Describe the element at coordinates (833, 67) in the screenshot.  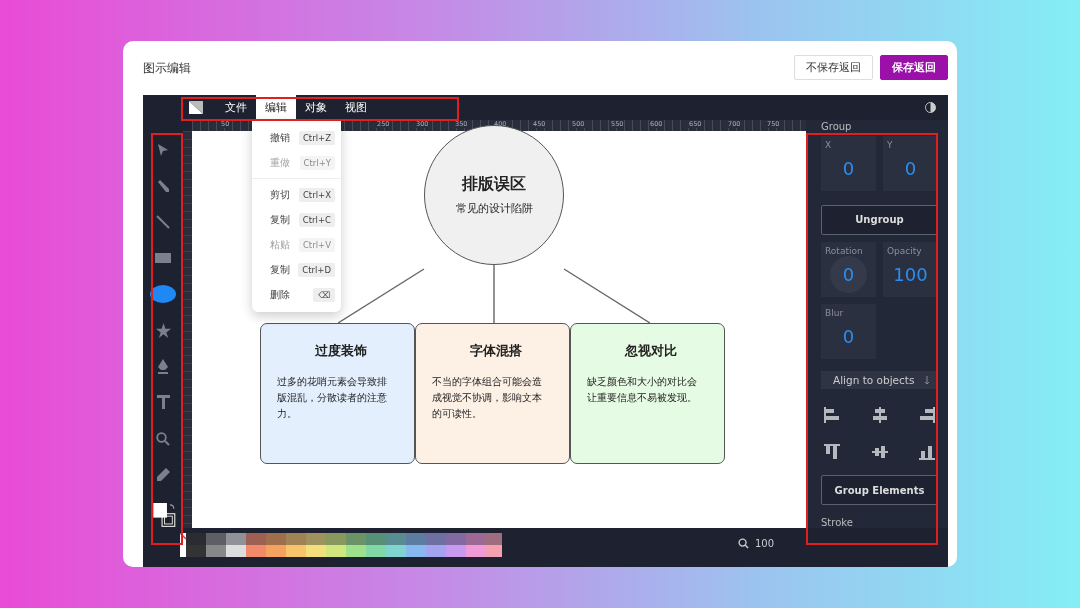
I see `discard-return-button: 不保存返回` at that location.